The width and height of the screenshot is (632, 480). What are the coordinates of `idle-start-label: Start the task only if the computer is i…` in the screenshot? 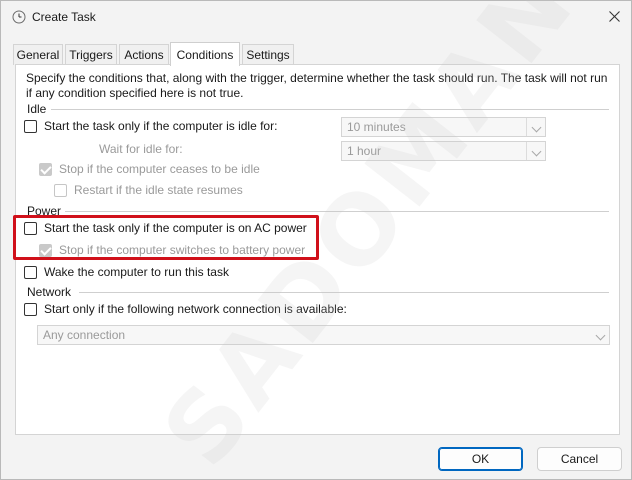 It's located at (161, 126).